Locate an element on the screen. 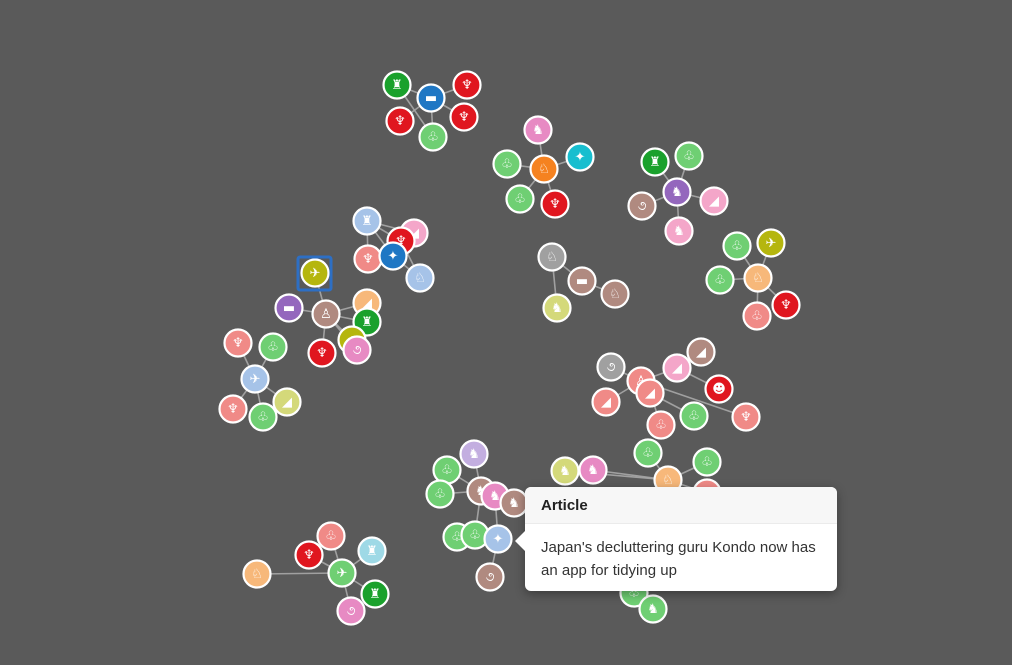 This screenshot has width=1012, height=665. article-node: ♙ is located at coordinates (326, 314).